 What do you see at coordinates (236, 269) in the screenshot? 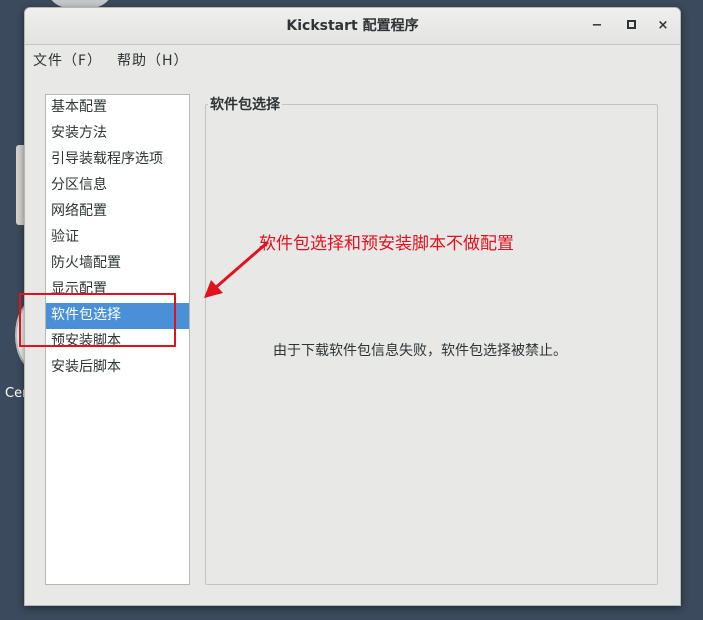
I see `annotation-arrow-icon` at bounding box center [236, 269].